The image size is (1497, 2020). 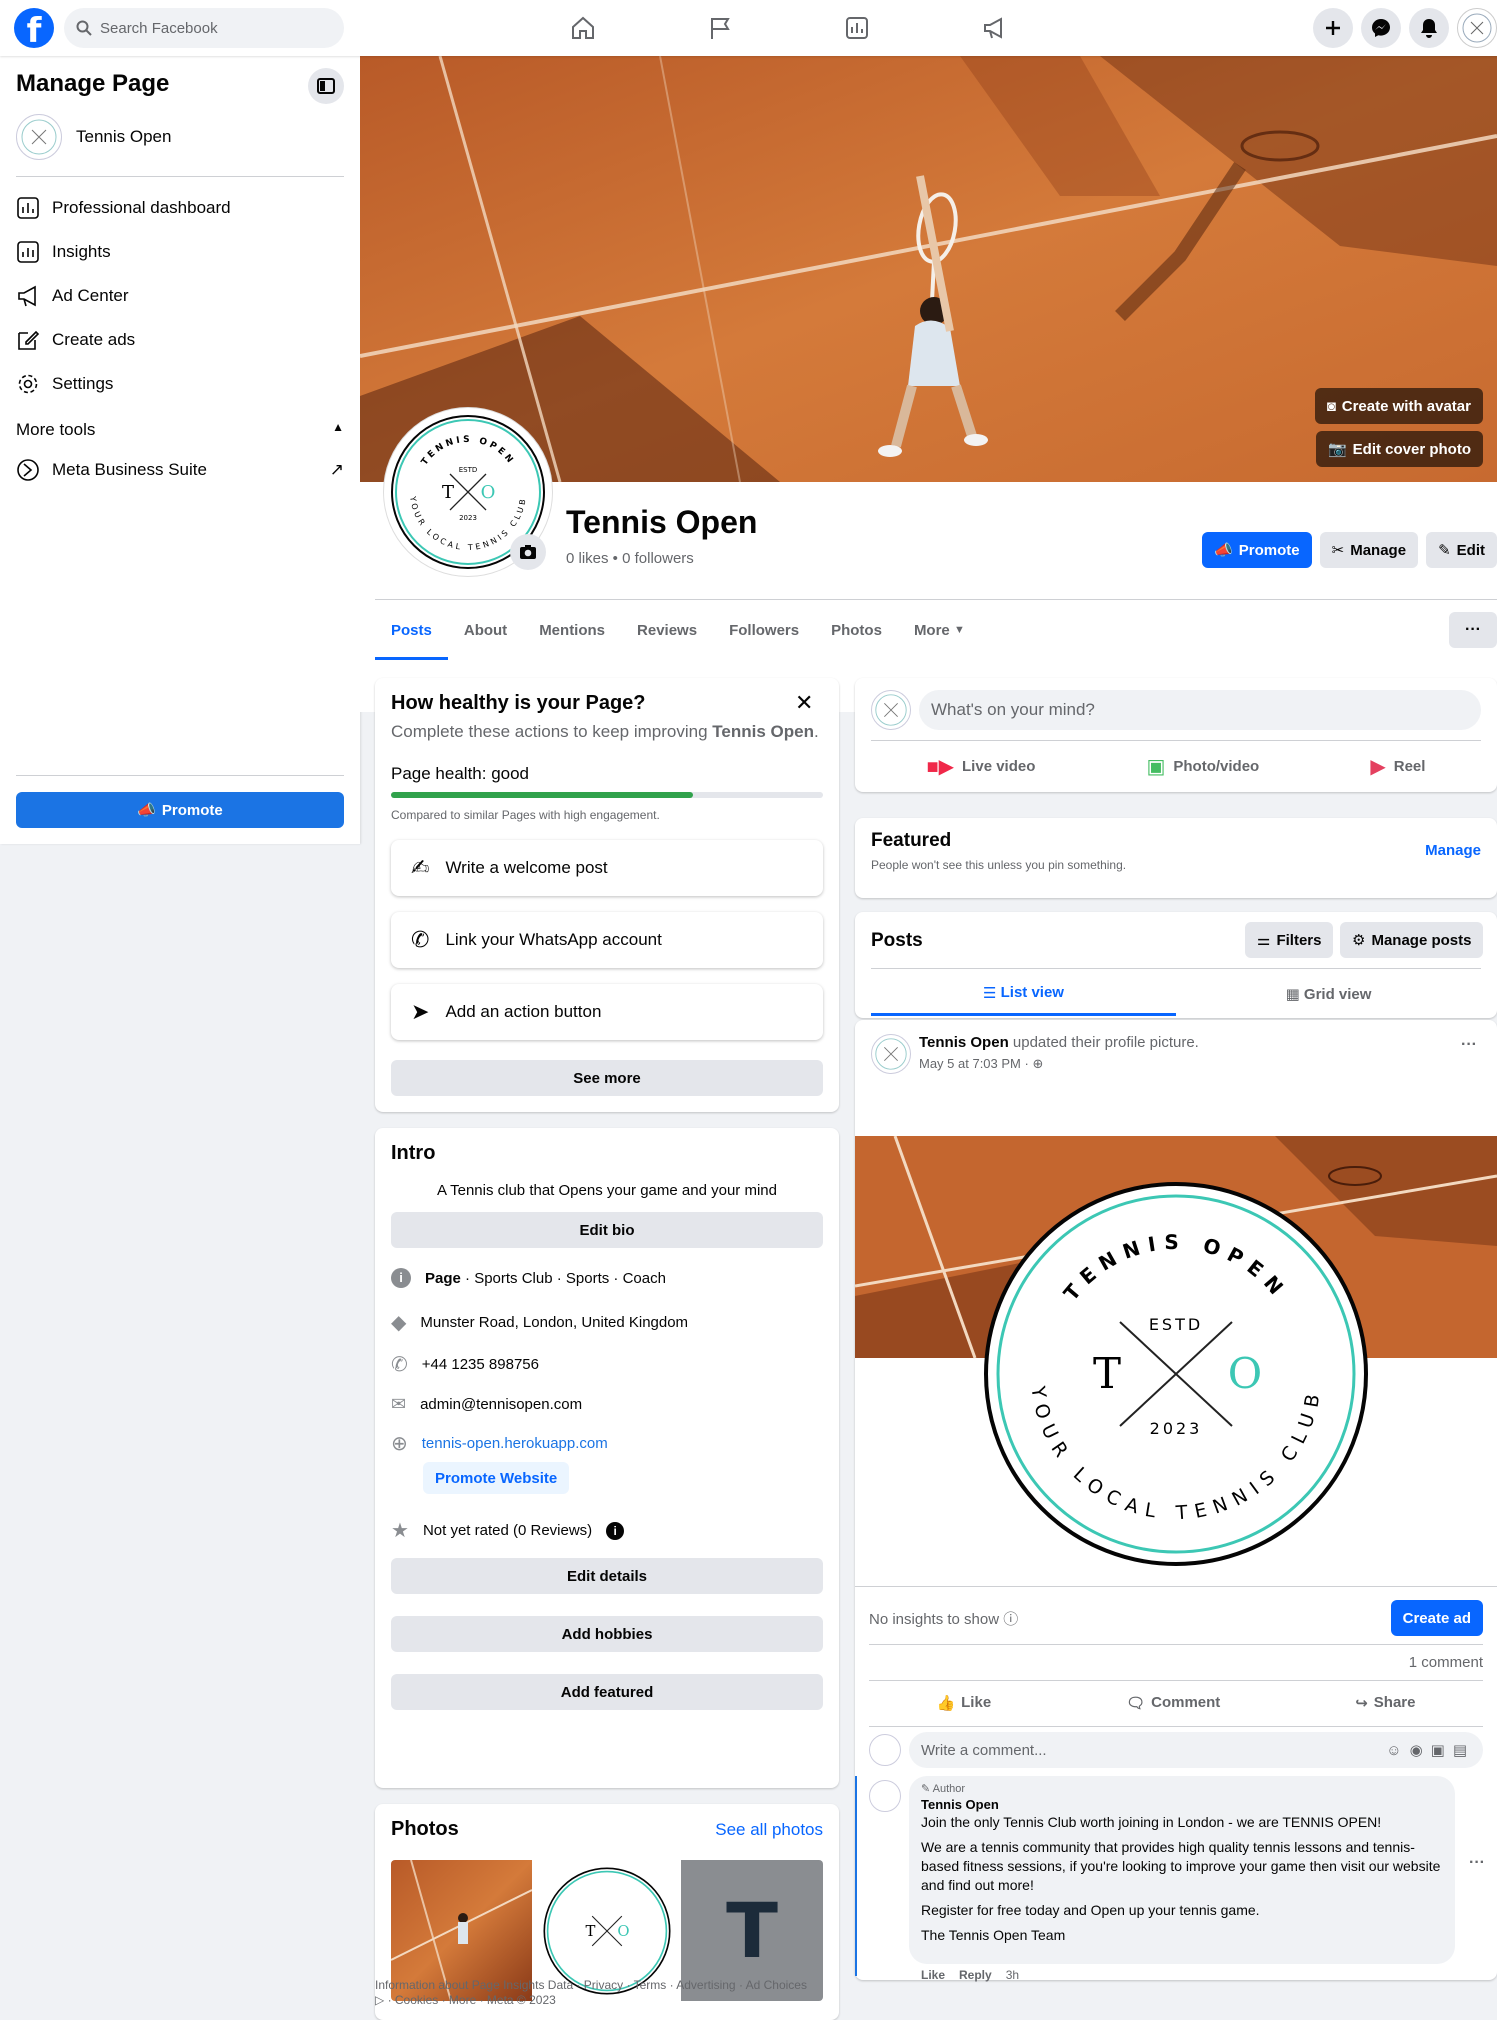 What do you see at coordinates (582, 28) in the screenshot?
I see `home-nav-icon` at bounding box center [582, 28].